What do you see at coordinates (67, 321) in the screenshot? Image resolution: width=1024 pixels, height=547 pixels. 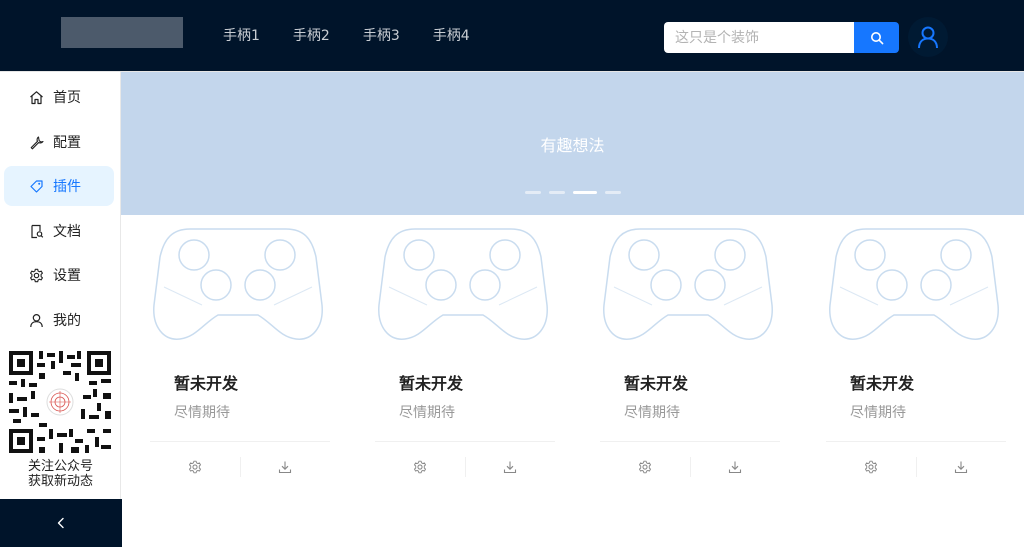 I see `sidebar-item-label: 我的` at bounding box center [67, 321].